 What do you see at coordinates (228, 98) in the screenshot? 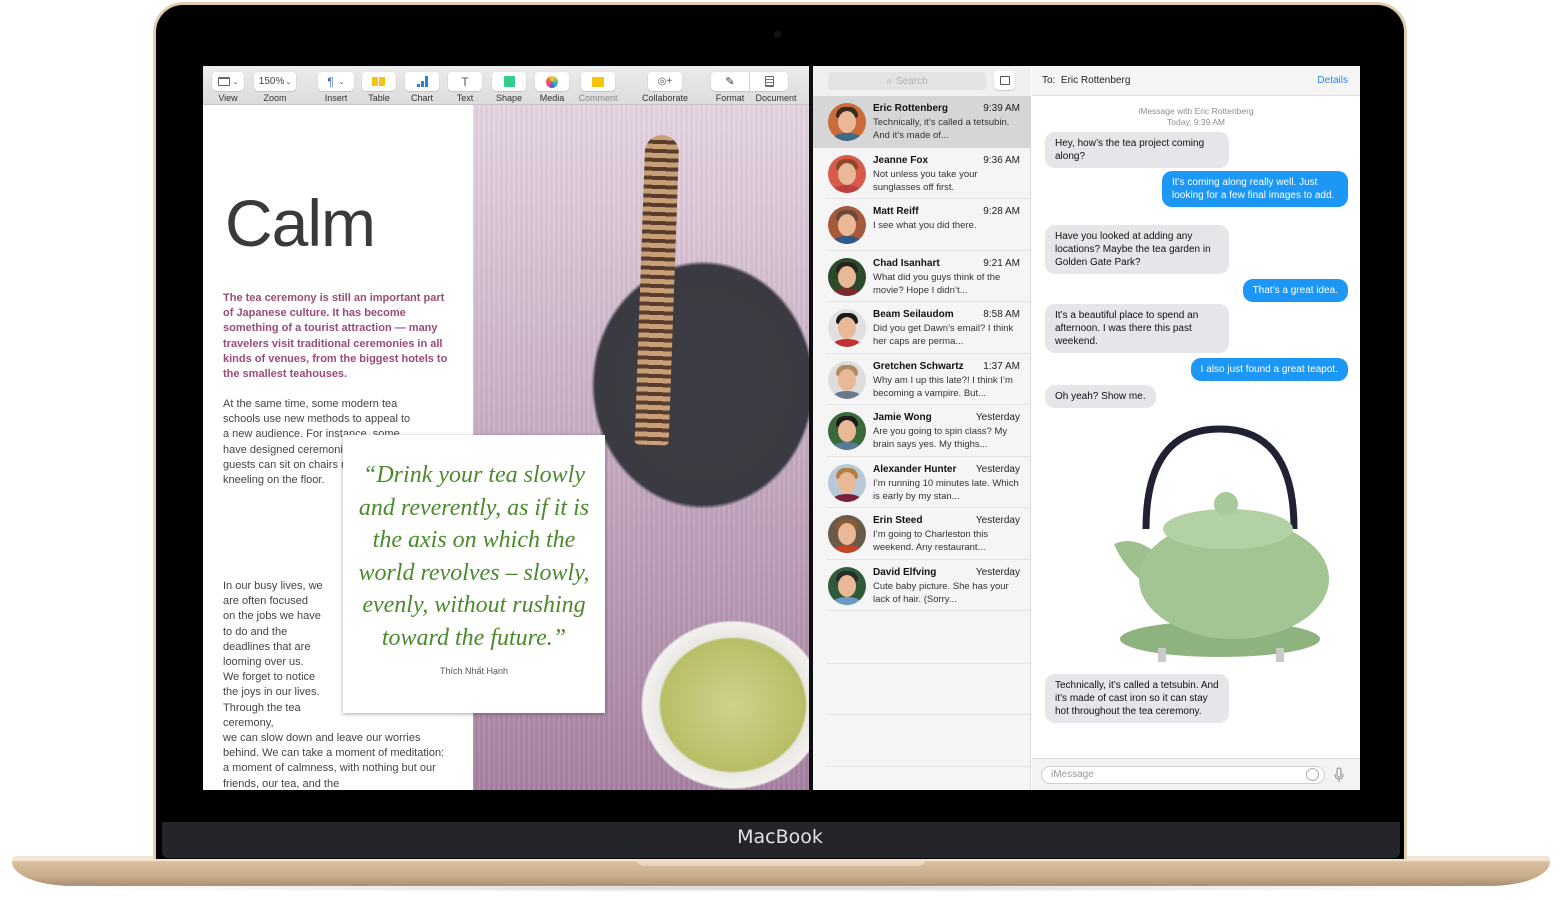
I see `toolbar-label: View` at bounding box center [228, 98].